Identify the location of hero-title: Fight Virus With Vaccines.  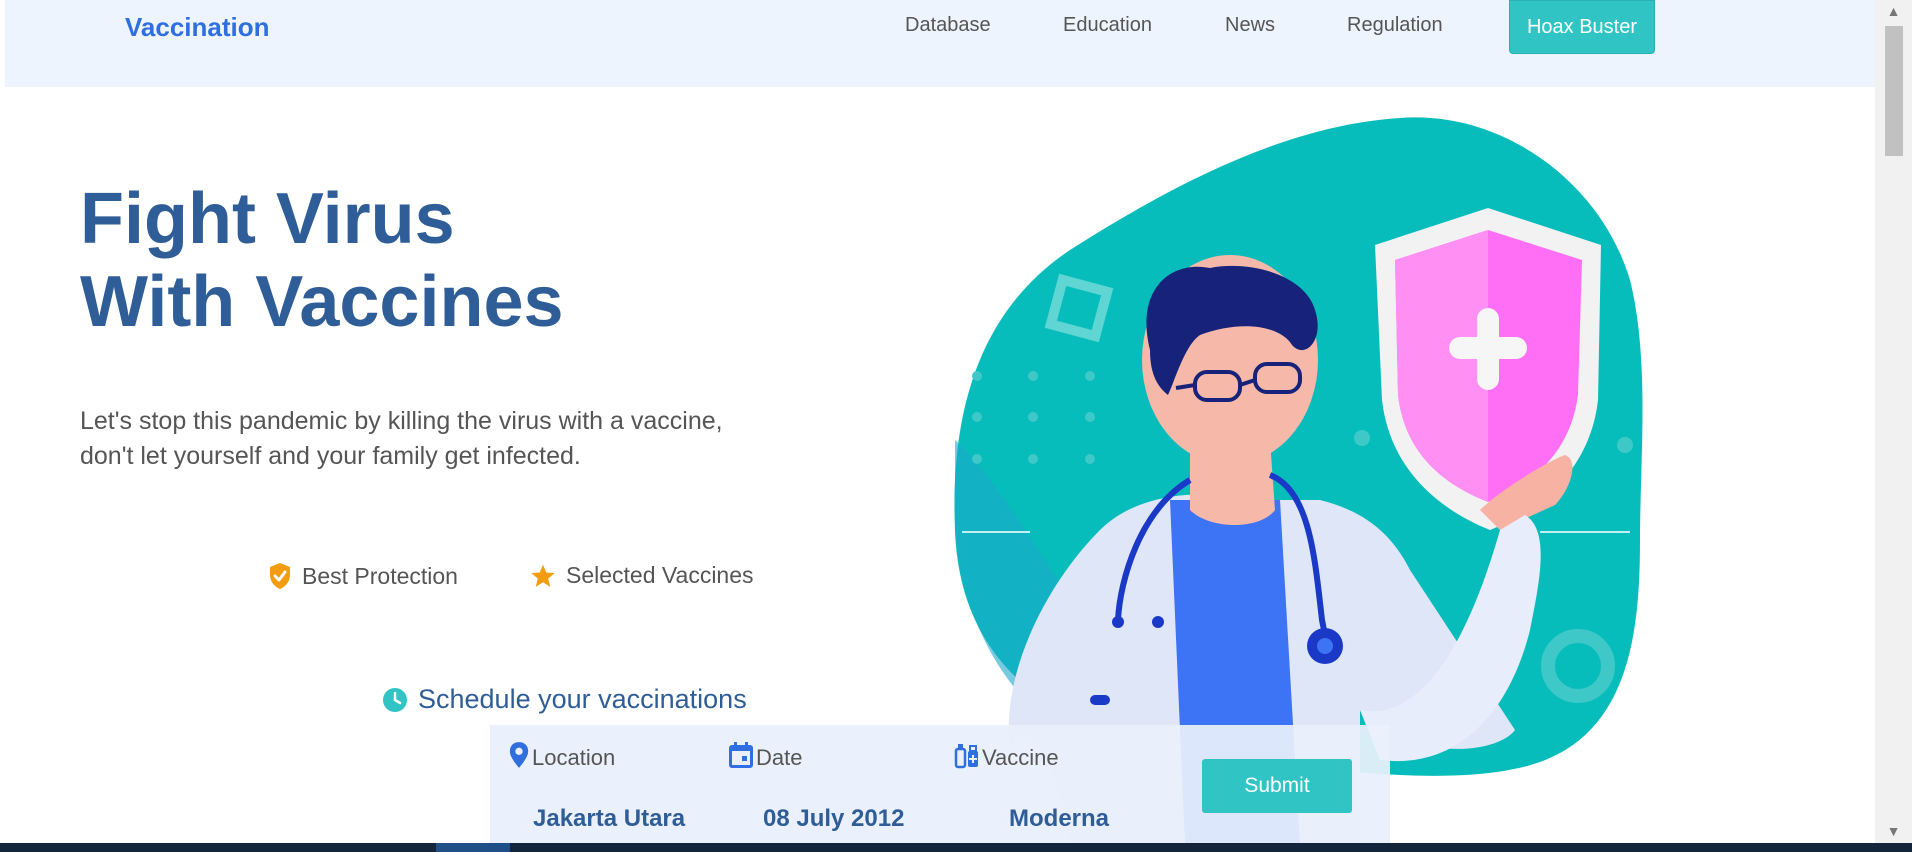
(322, 261).